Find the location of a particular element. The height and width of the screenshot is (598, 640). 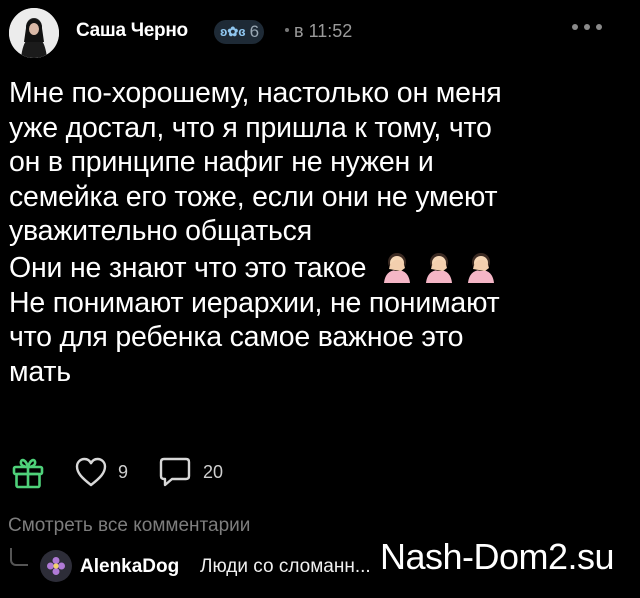

gift-button is located at coordinates (28, 474).